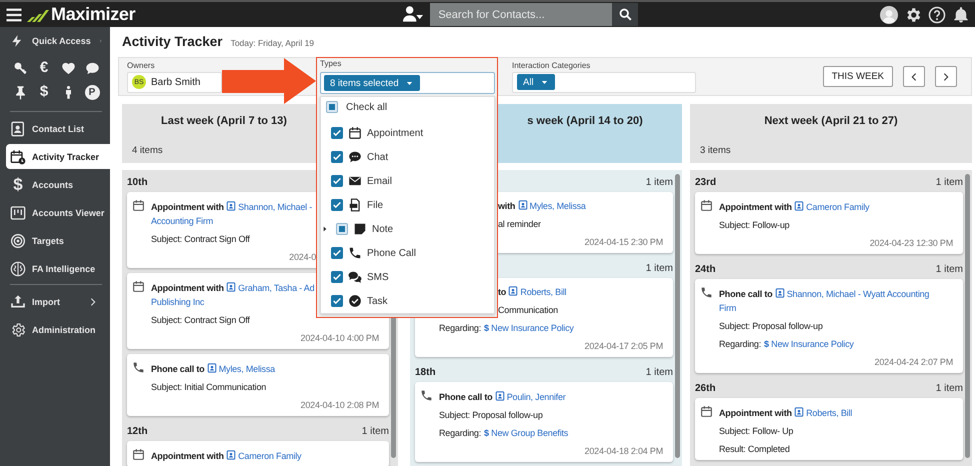 The height and width of the screenshot is (466, 975). What do you see at coordinates (754, 225) in the screenshot?
I see `activity-detail: Subject: Follow-up` at bounding box center [754, 225].